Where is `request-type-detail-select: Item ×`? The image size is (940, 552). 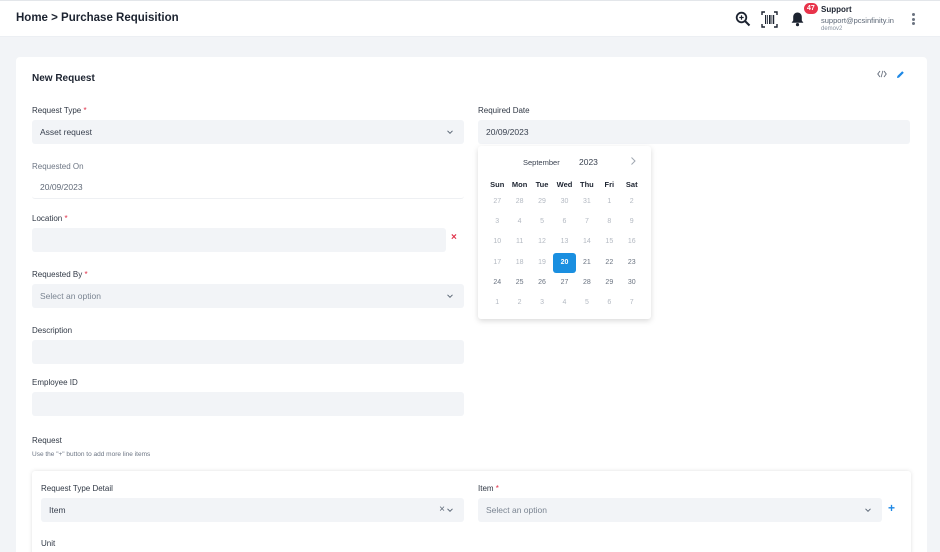 request-type-detail-select: Item × is located at coordinates (252, 510).